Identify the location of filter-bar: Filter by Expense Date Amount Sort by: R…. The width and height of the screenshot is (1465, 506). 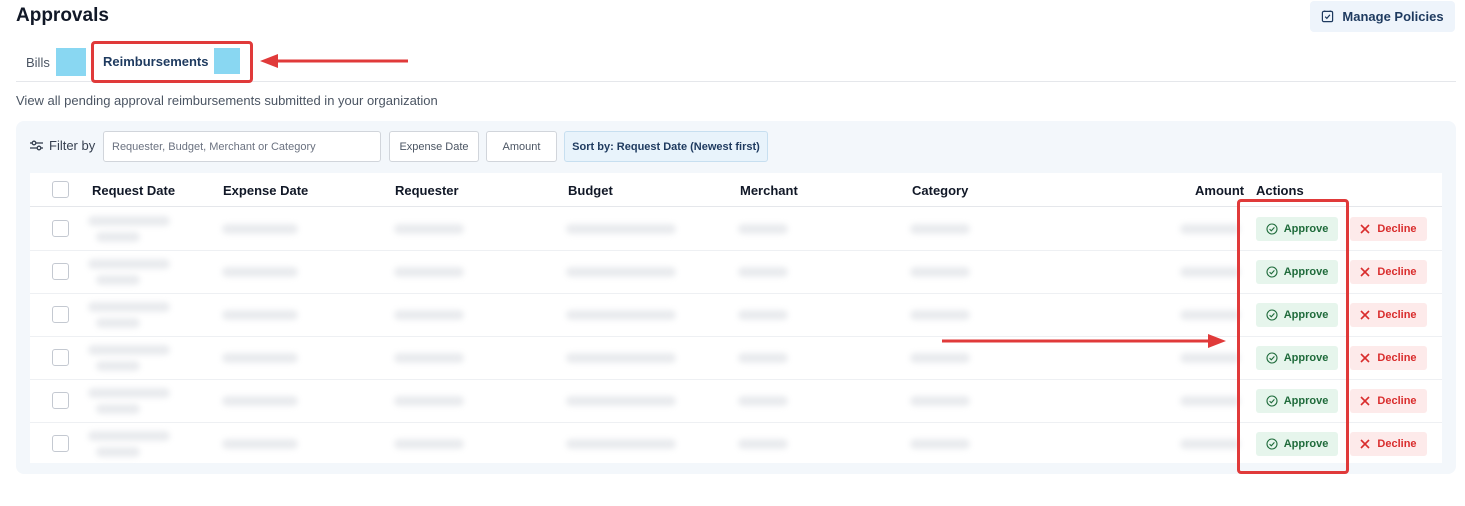
(736, 147).